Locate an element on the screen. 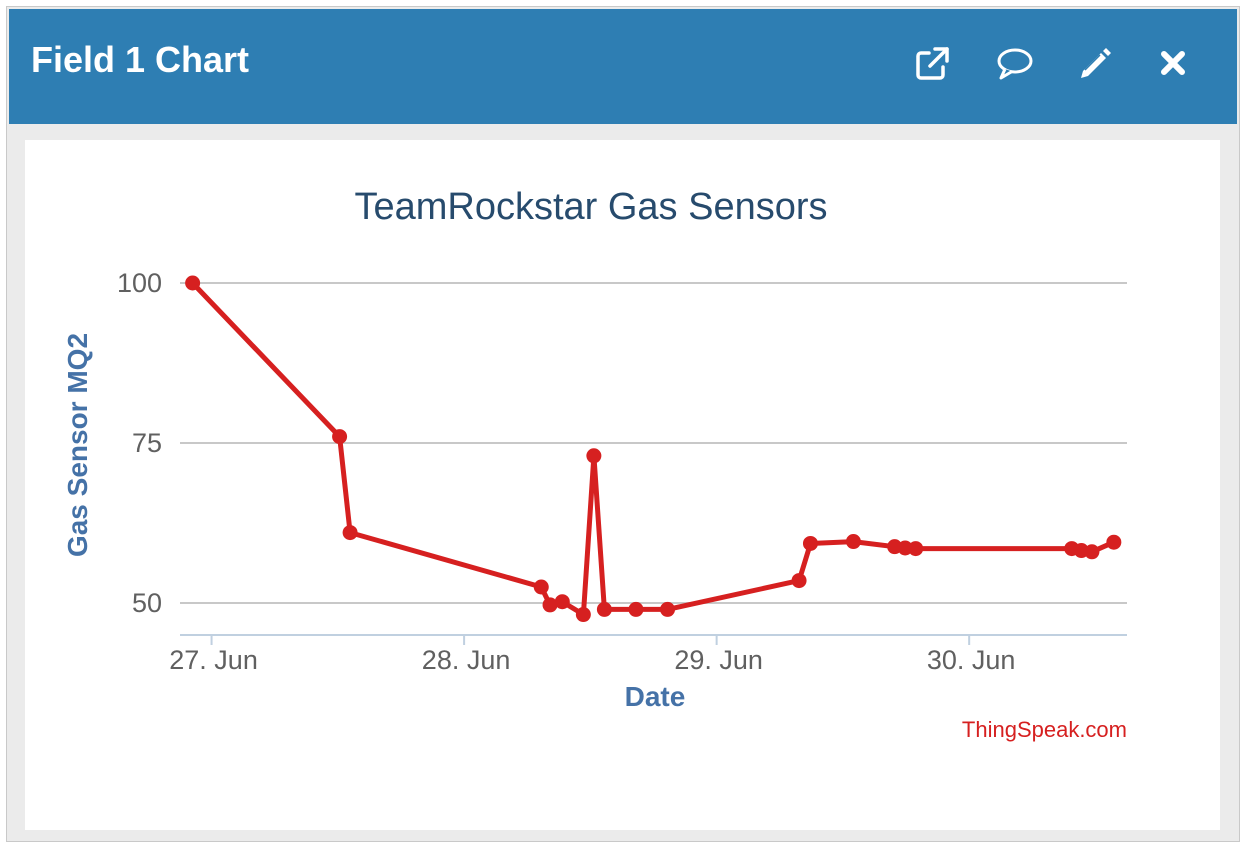 Image resolution: width=1250 pixels, height=847 pixels. y-axis-title: Gas Sensor MQ2 is located at coordinates (77, 445).